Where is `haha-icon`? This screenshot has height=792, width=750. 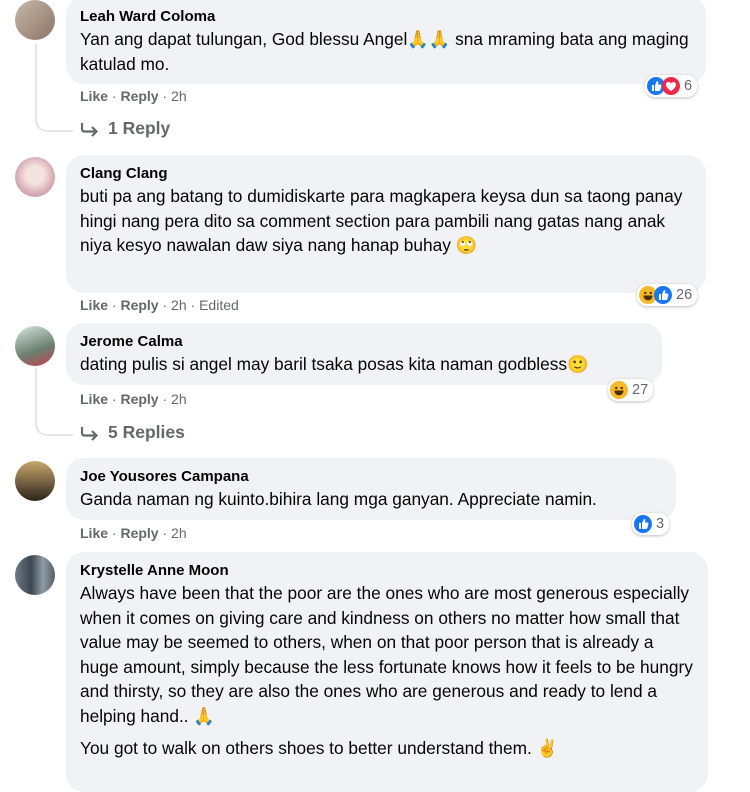
haha-icon is located at coordinates (619, 390).